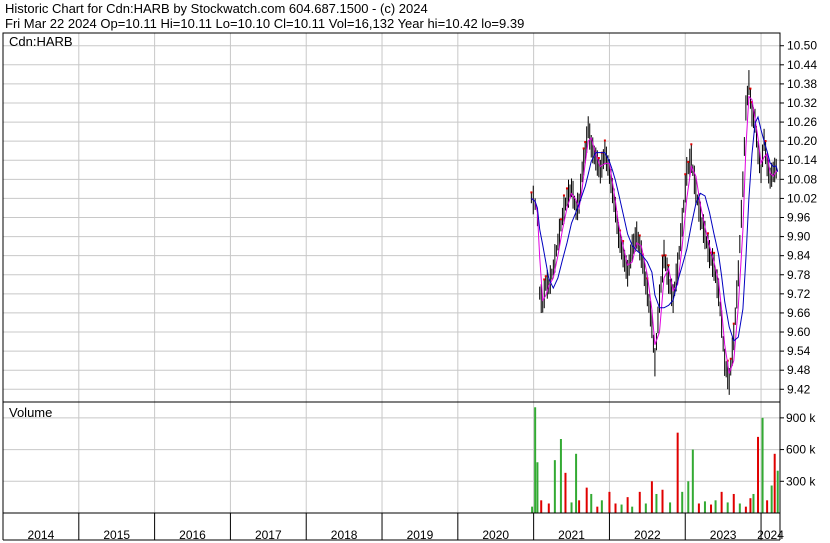  Describe the element at coordinates (802, 46) in the screenshot. I see `price-tick-label: 10.50` at that location.